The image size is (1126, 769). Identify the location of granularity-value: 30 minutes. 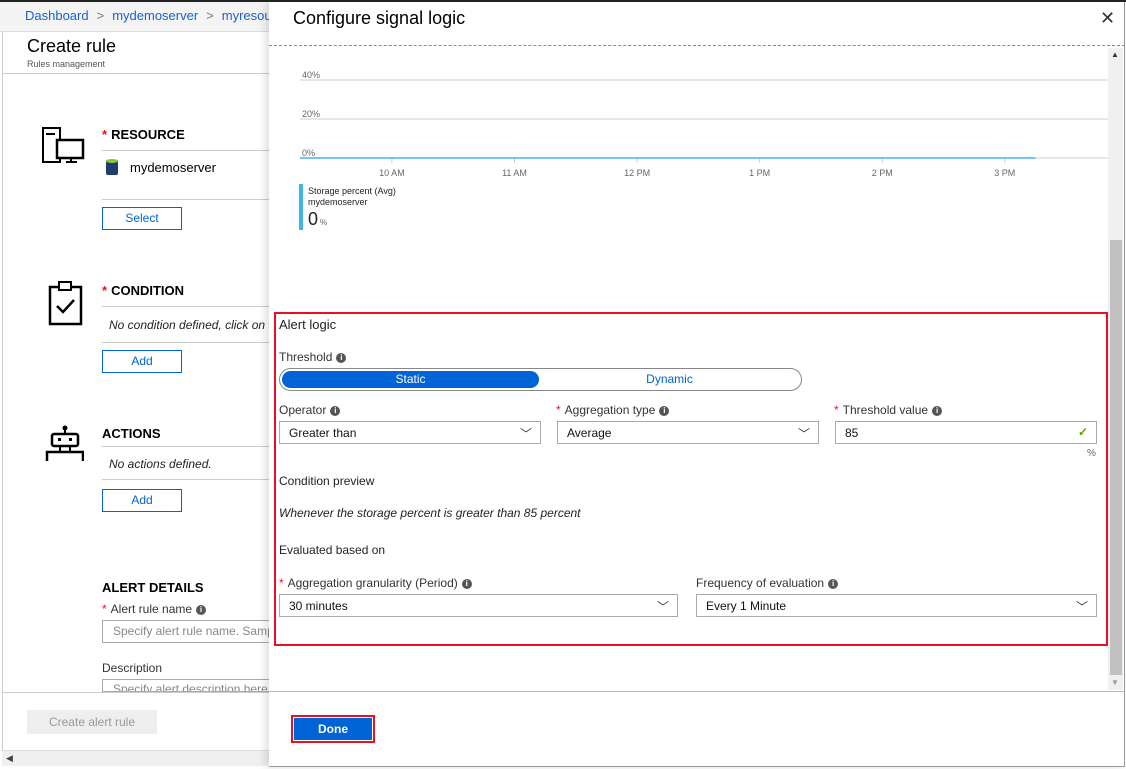
(318, 606).